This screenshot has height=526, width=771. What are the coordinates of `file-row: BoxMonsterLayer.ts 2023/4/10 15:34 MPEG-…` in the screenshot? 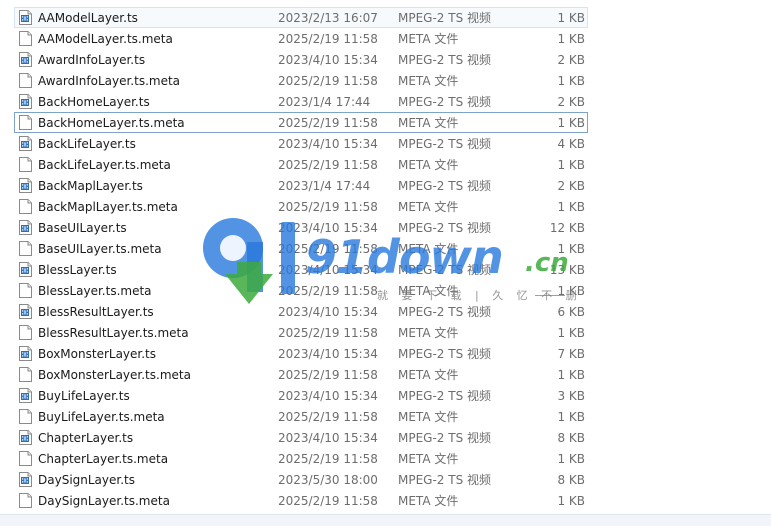 It's located at (301, 353).